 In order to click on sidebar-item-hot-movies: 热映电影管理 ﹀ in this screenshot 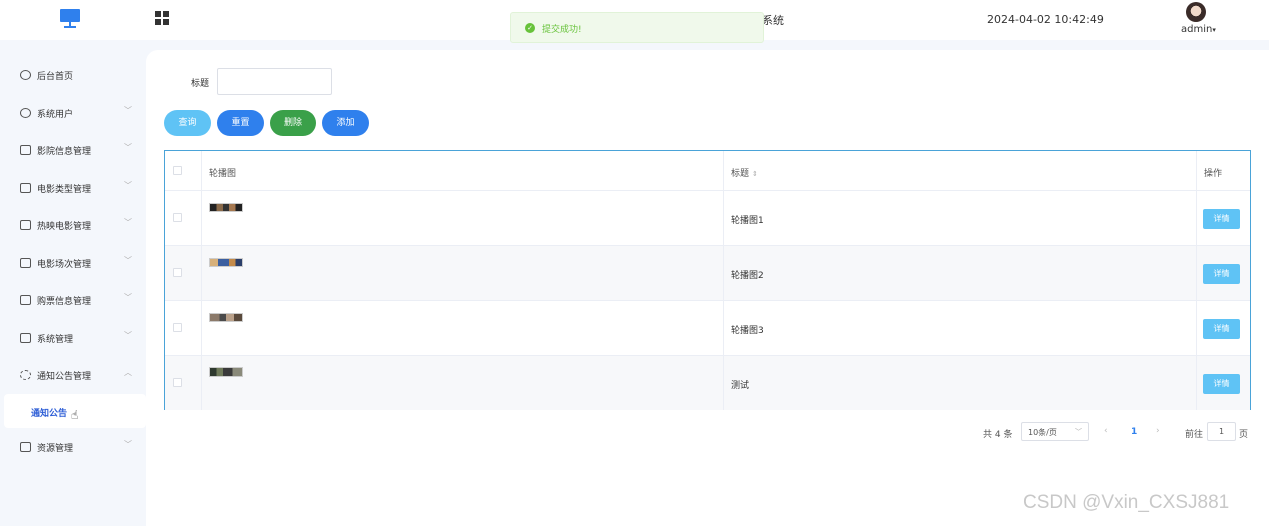, I will do `click(73, 225)`.